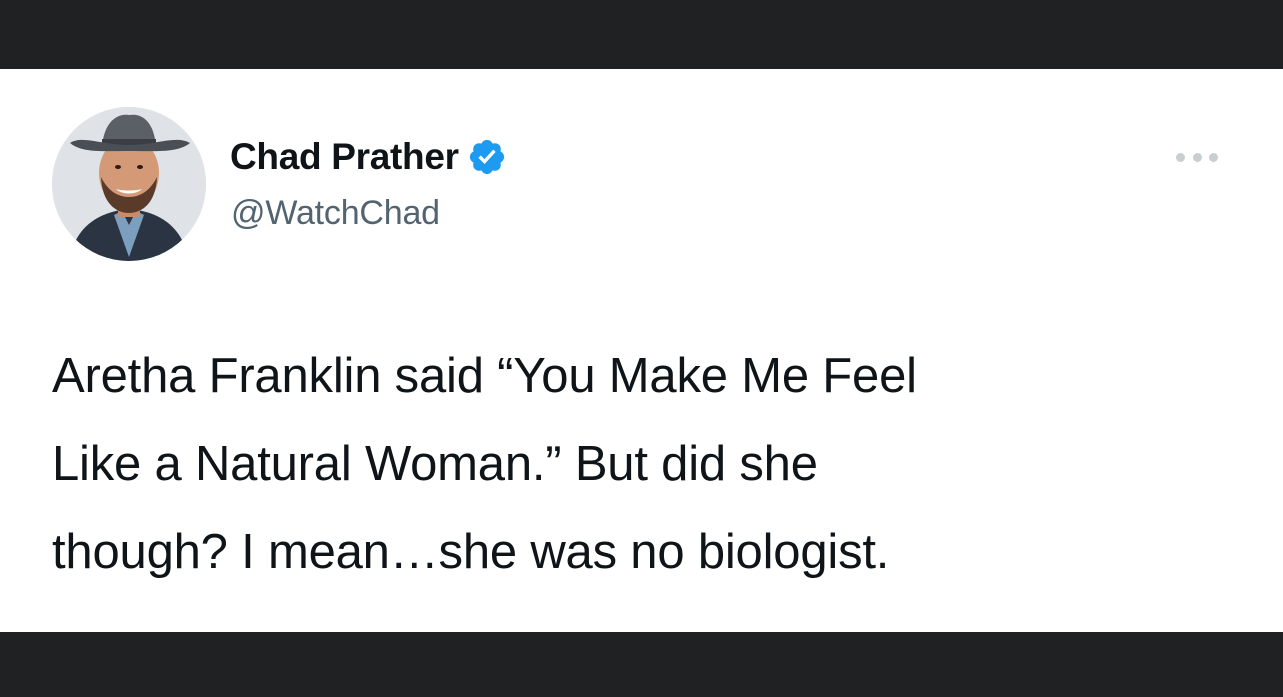 Image resolution: width=1283 pixels, height=697 pixels. What do you see at coordinates (641, 664) in the screenshot?
I see `bottom-letterbox-bar` at bounding box center [641, 664].